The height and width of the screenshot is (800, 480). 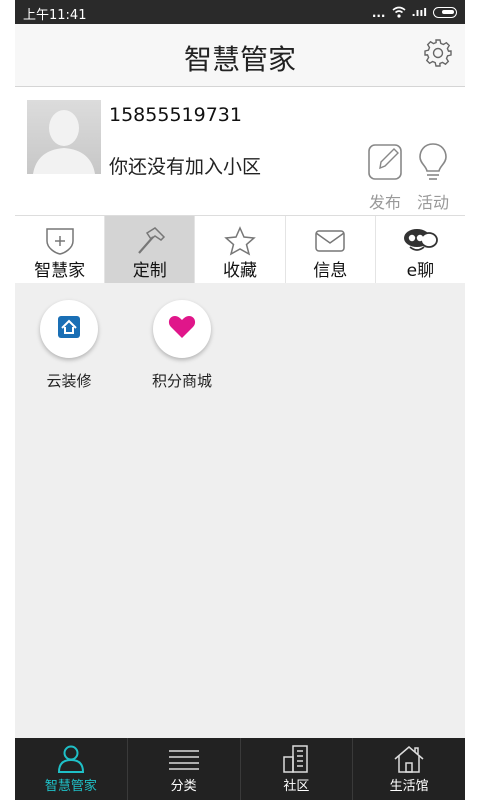 I want to click on feature-points-mall-button, so click(x=182, y=329).